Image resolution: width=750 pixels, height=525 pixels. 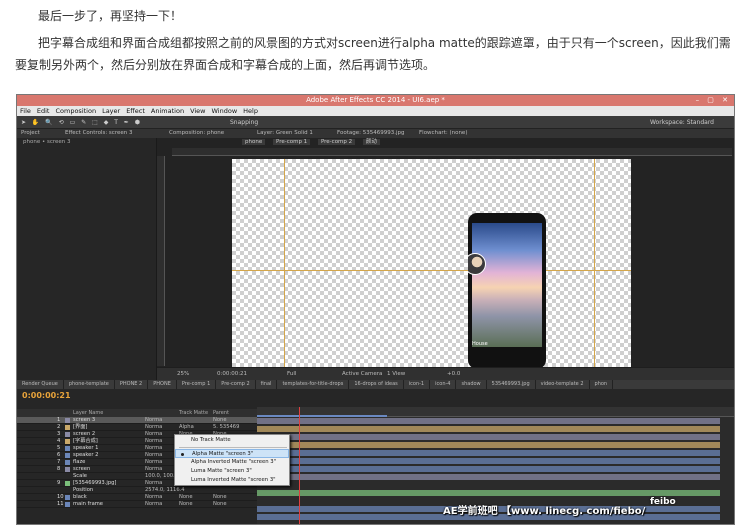 What do you see at coordinates (443, 133) in the screenshot?
I see `tab-flowchart: Flowchart: (none)` at bounding box center [443, 133].